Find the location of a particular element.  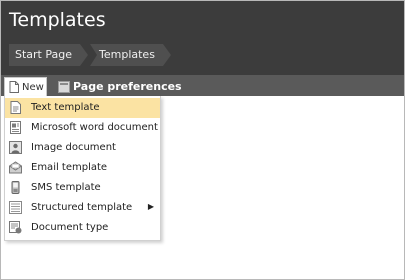

sms-template-icon is located at coordinates (15, 187).